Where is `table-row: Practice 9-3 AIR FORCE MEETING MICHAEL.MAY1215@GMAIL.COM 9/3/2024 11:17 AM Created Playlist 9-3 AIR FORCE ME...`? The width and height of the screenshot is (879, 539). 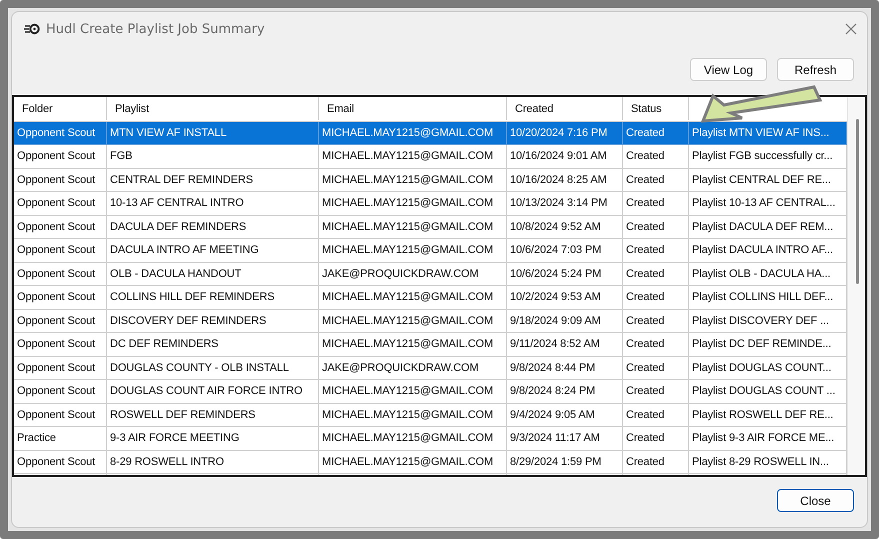 table-row: Practice 9-3 AIR FORCE MEETING MICHAEL.MAY1215@GMAIL.COM 9/3/2024 11:17 AM Created Playlist 9-3 AIR FORCE ME... is located at coordinates (430, 438).